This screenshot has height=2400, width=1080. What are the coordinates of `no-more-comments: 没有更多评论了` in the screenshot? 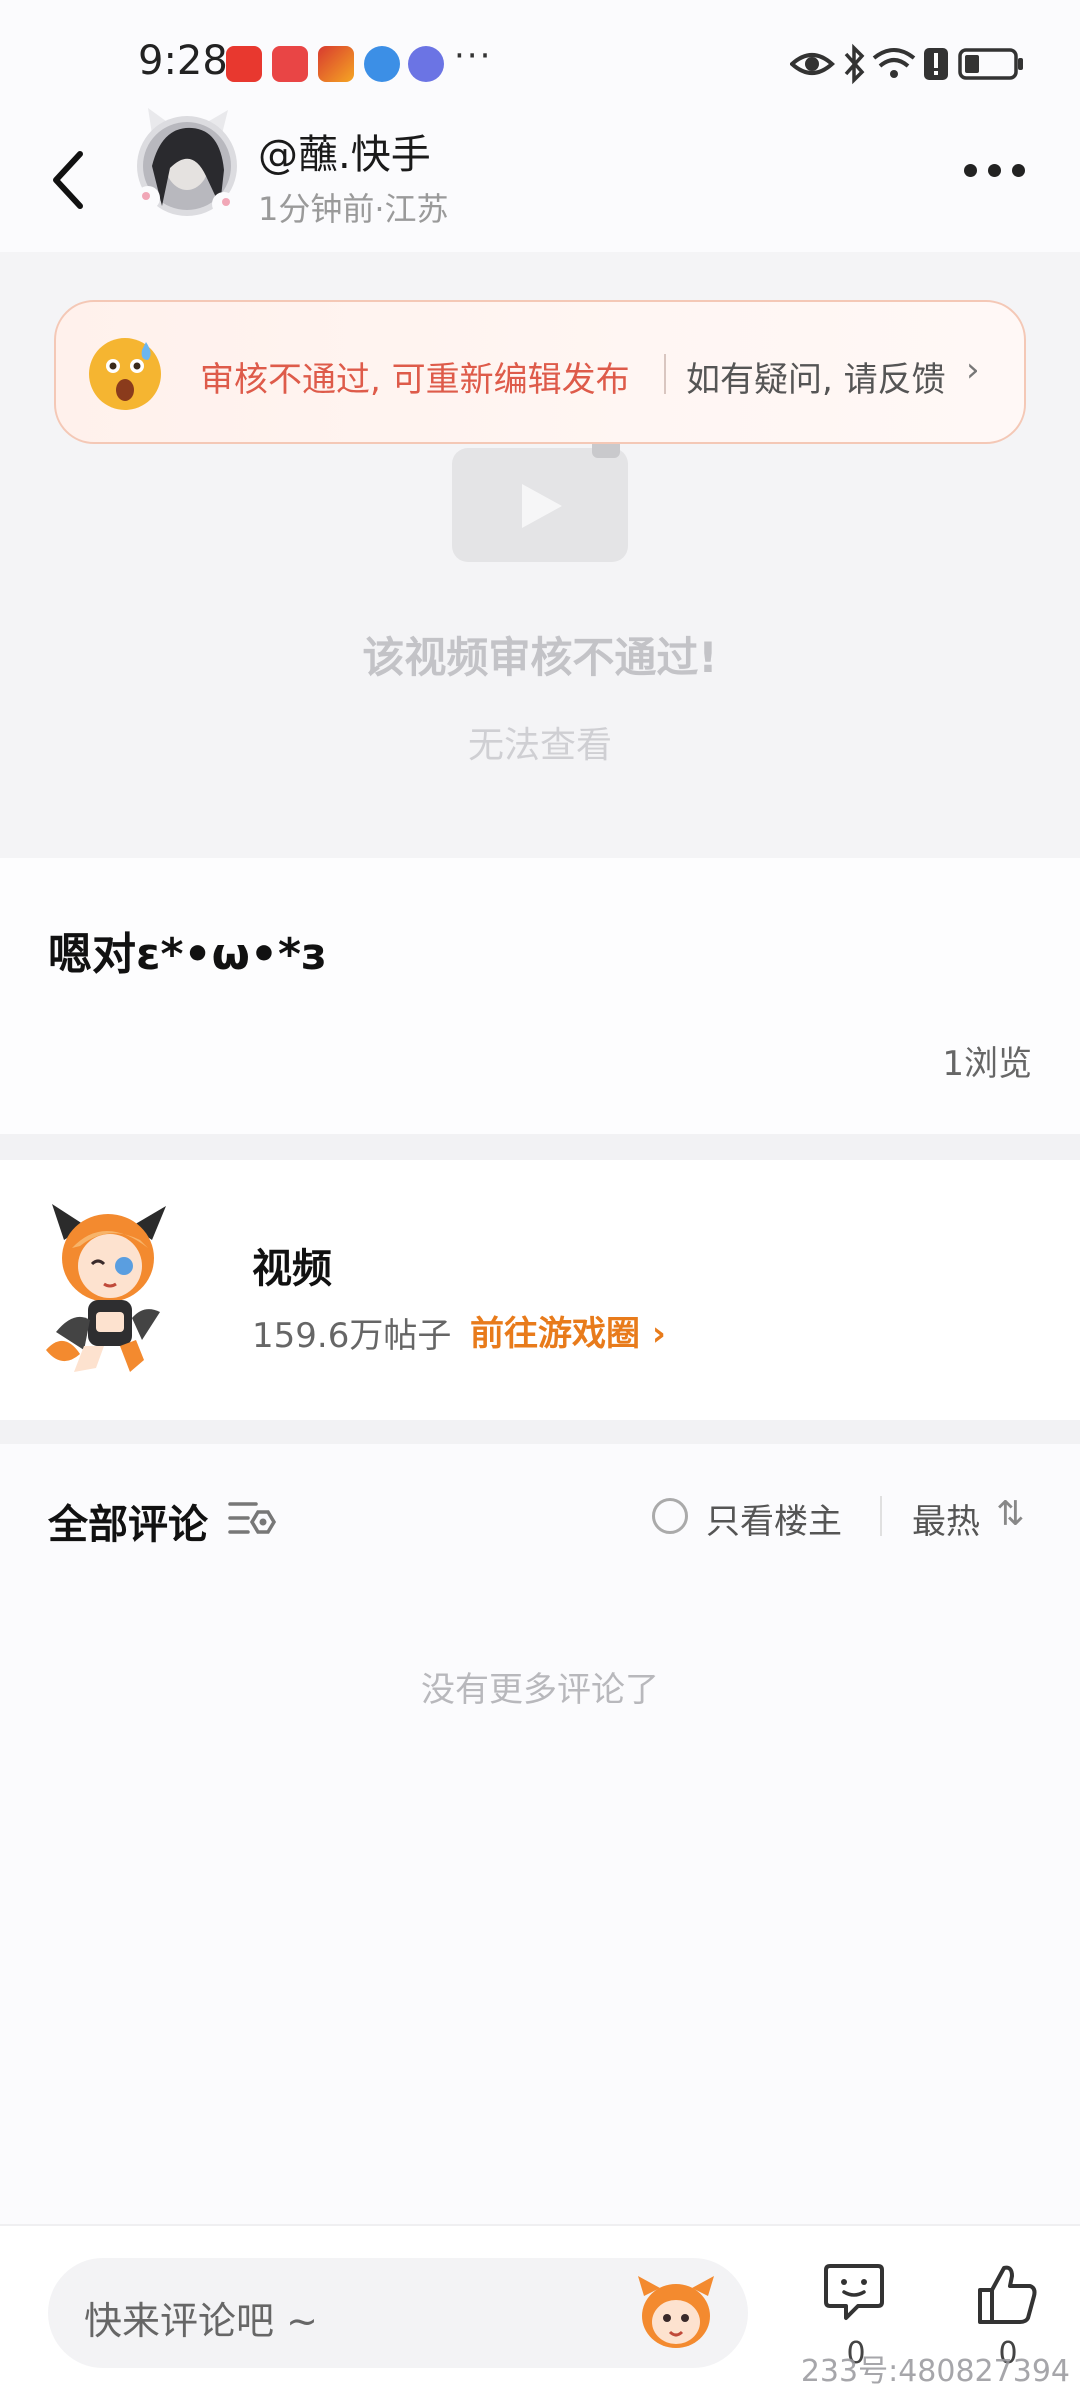 It's located at (540, 1690).